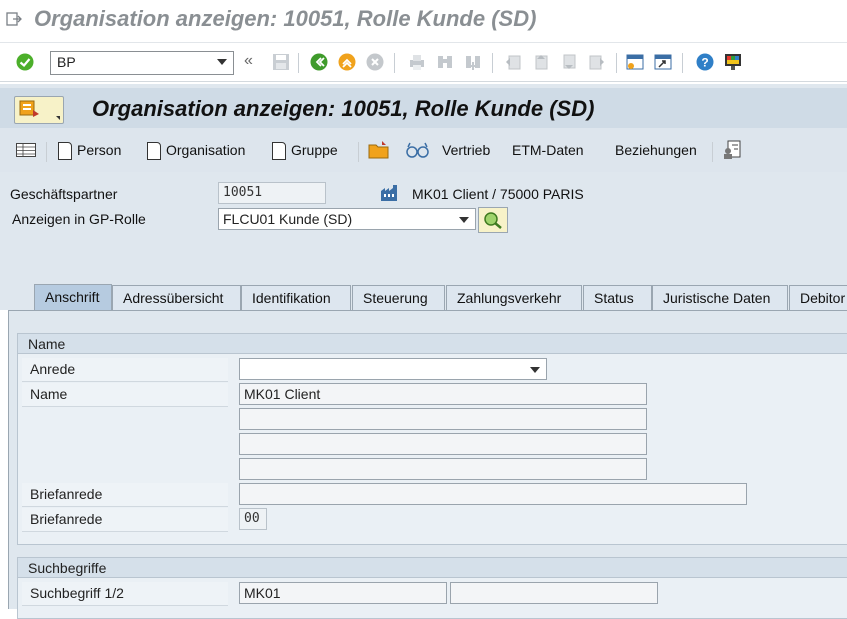 This screenshot has height=619, width=847. I want to click on exit-icon, so click(14, 19).